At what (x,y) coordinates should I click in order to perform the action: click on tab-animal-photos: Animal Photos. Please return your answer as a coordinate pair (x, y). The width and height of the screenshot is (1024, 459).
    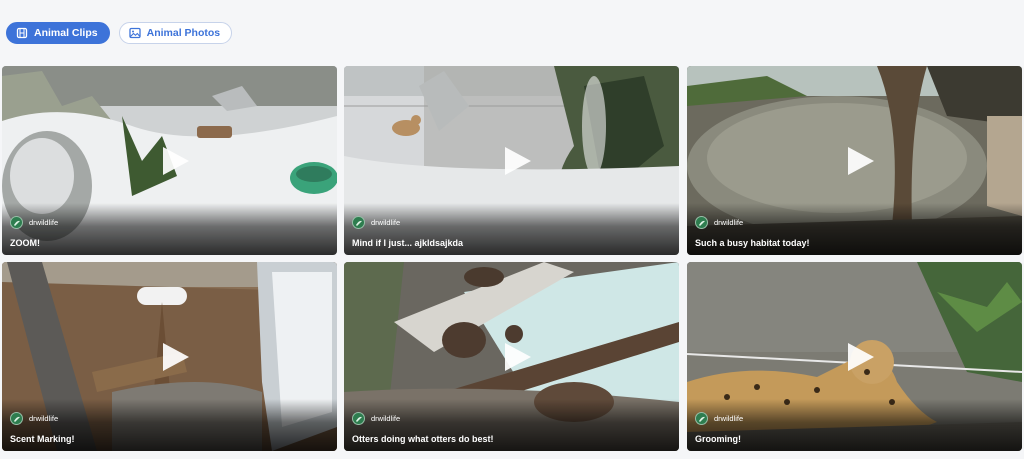
    Looking at the image, I should click on (175, 33).